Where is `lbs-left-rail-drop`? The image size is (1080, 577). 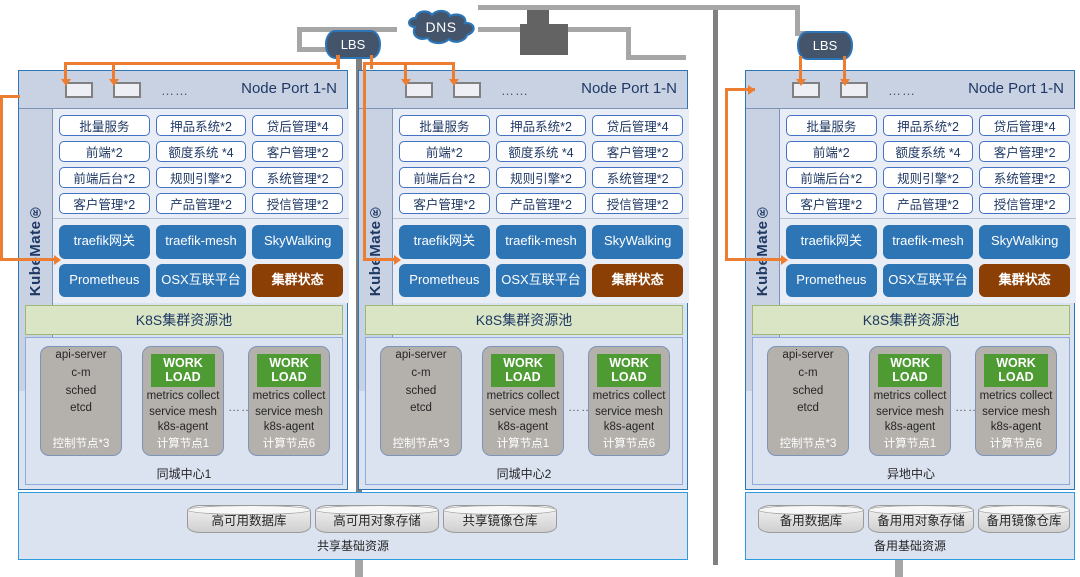
lbs-left-rail-drop is located at coordinates (337, 60).